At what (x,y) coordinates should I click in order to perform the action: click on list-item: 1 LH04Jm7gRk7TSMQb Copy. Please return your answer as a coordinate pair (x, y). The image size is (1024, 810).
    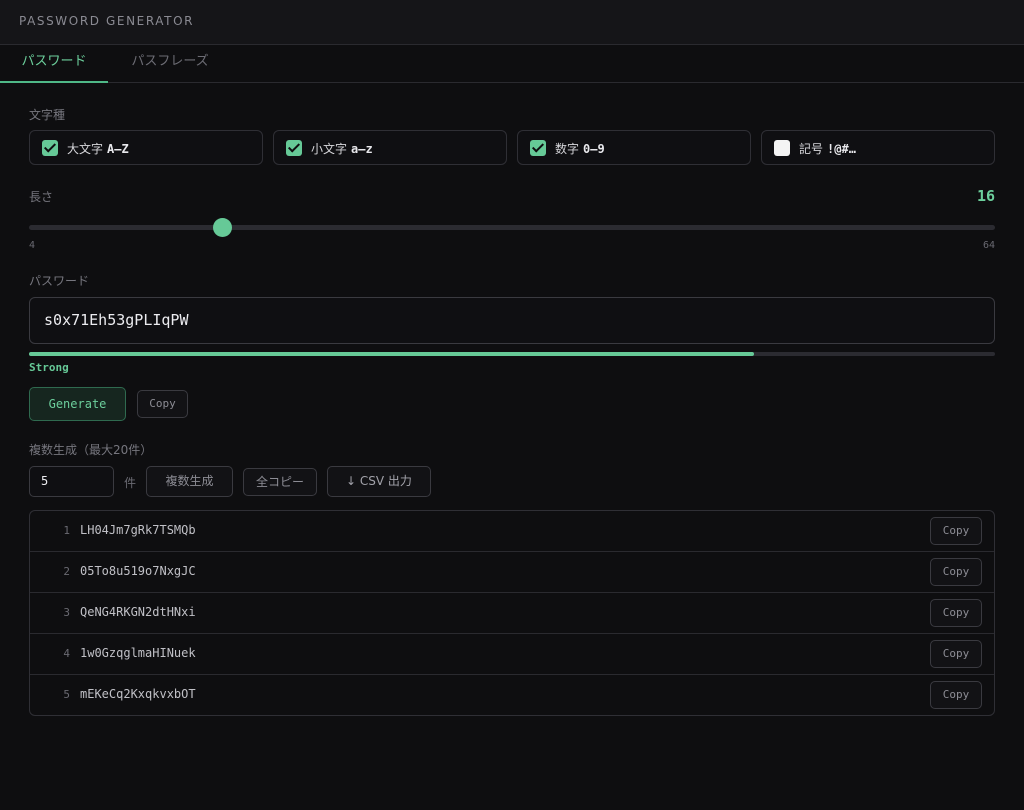
    Looking at the image, I should click on (512, 531).